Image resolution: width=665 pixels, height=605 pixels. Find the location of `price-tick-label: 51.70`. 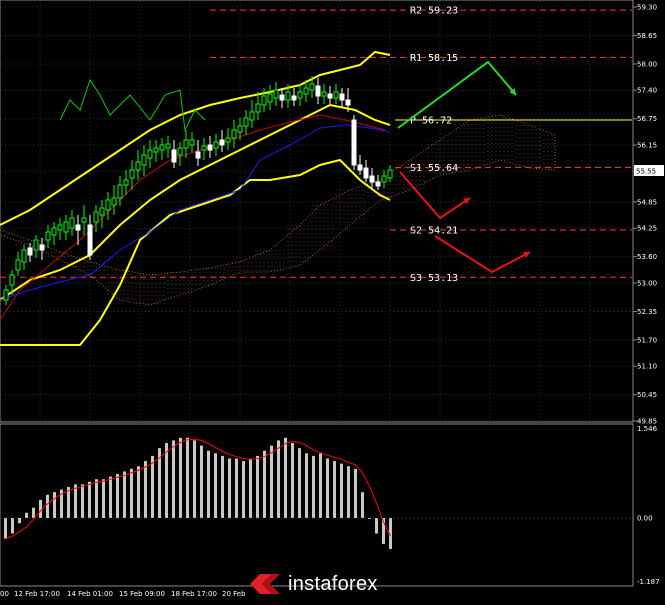

price-tick-label: 51.70 is located at coordinates (647, 340).